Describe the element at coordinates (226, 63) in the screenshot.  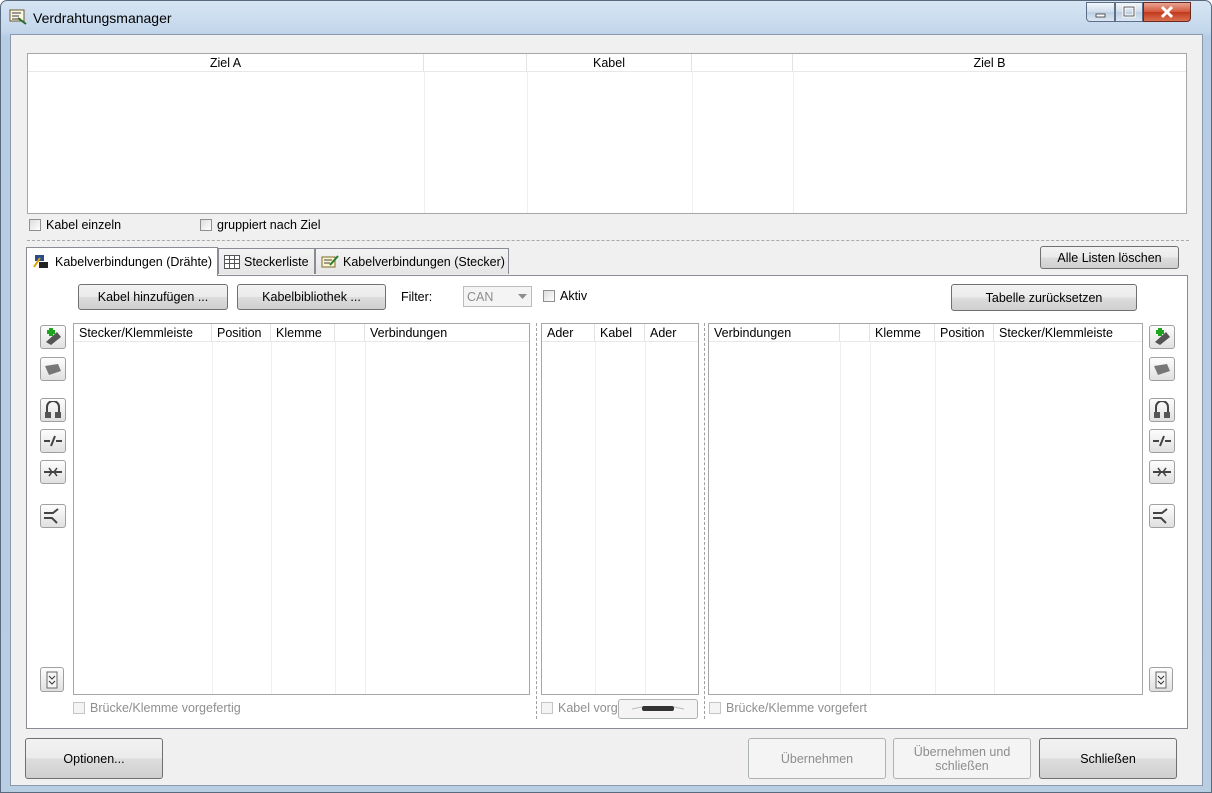
I see `column-header-ziel-a: Ziel A` at that location.